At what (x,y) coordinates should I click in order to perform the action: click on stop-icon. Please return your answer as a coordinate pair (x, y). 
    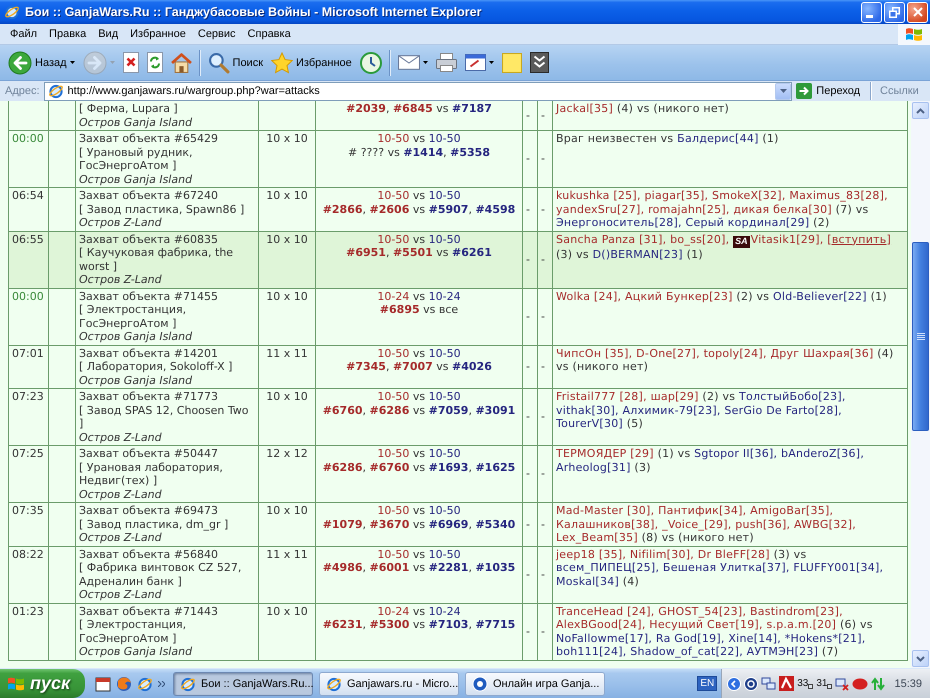
    Looking at the image, I should click on (130, 62).